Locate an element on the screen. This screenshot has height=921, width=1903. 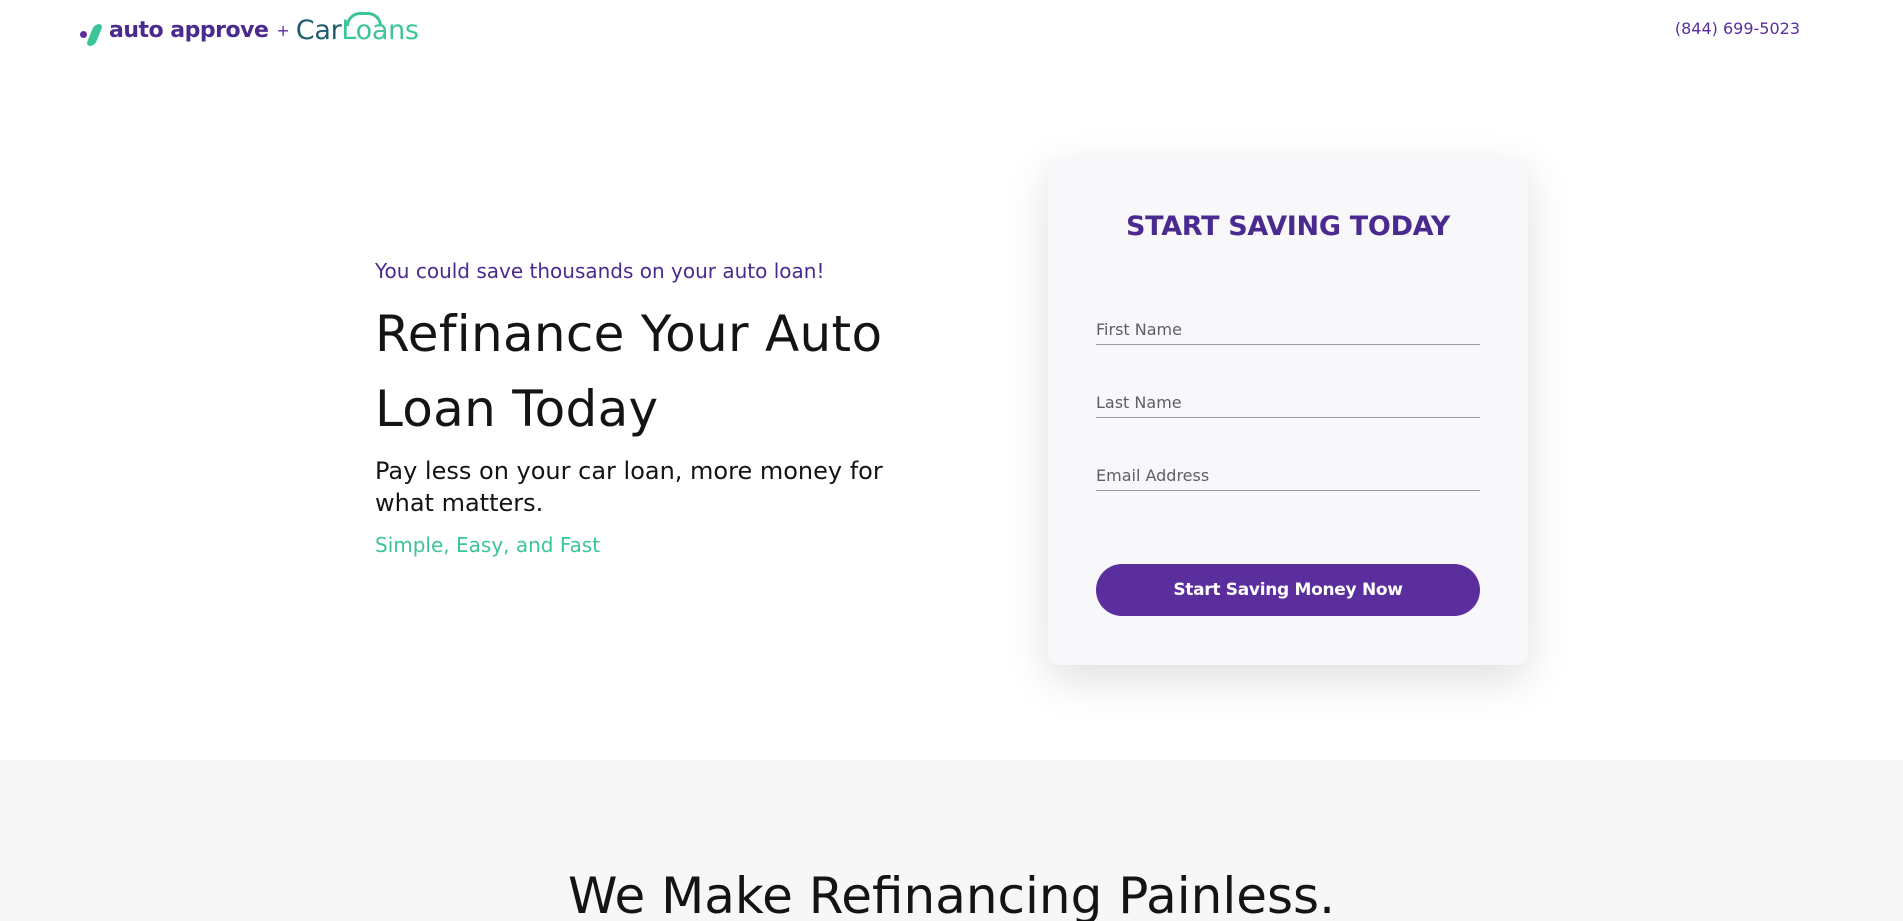
email-field-wrapper is located at coordinates (1288, 476).